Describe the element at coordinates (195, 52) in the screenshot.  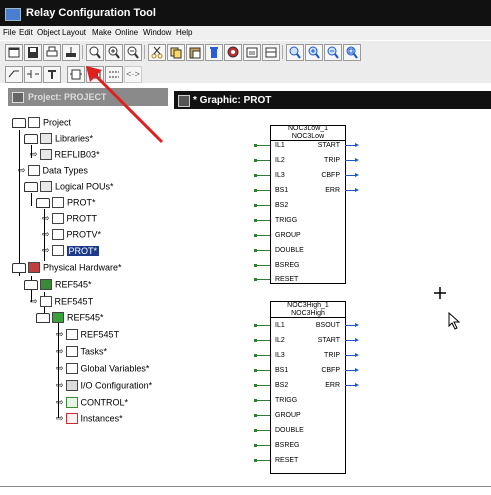
I see `paste-icon` at that location.